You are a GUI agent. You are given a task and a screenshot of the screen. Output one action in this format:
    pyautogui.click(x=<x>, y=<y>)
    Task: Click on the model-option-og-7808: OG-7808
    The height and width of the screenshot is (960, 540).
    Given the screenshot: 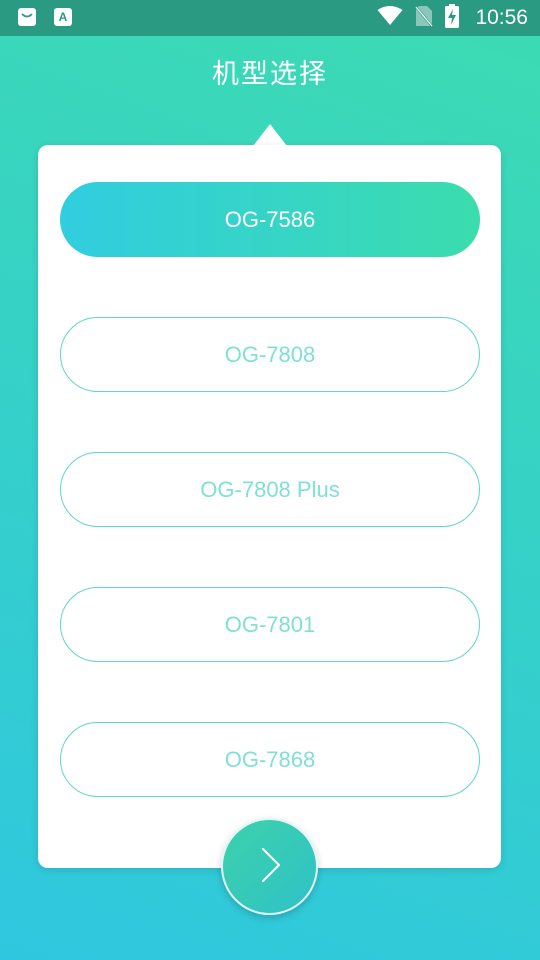 What is the action you would take?
    pyautogui.click(x=270, y=354)
    